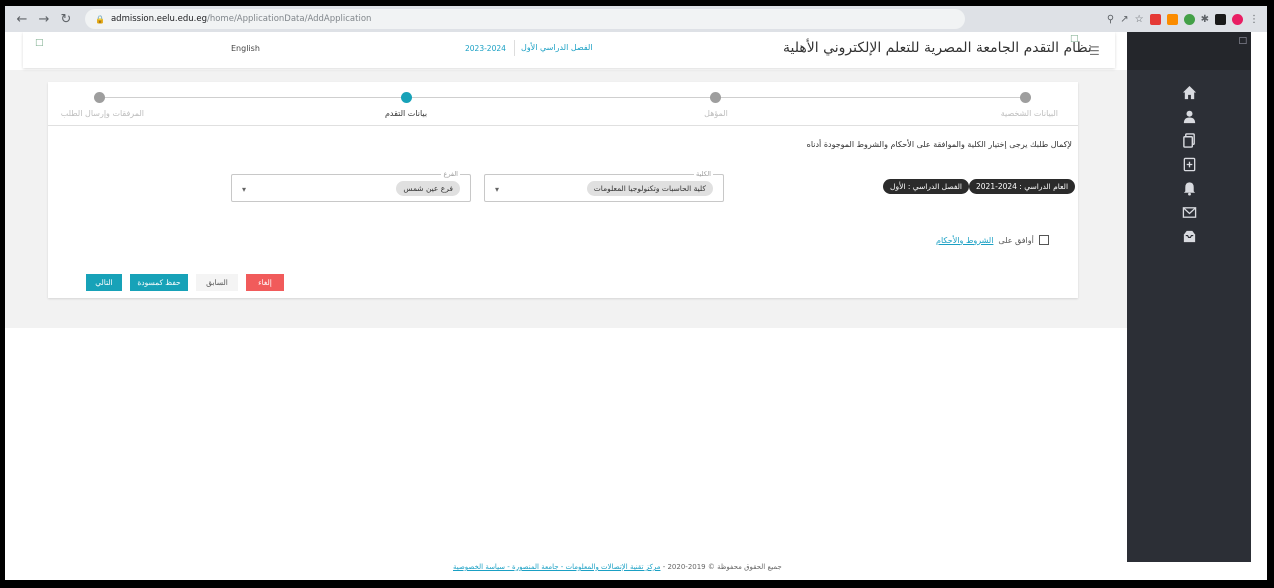 The image size is (1274, 588). Describe the element at coordinates (1110, 19) in the screenshot. I see `zoom-icon: ⚲` at that location.